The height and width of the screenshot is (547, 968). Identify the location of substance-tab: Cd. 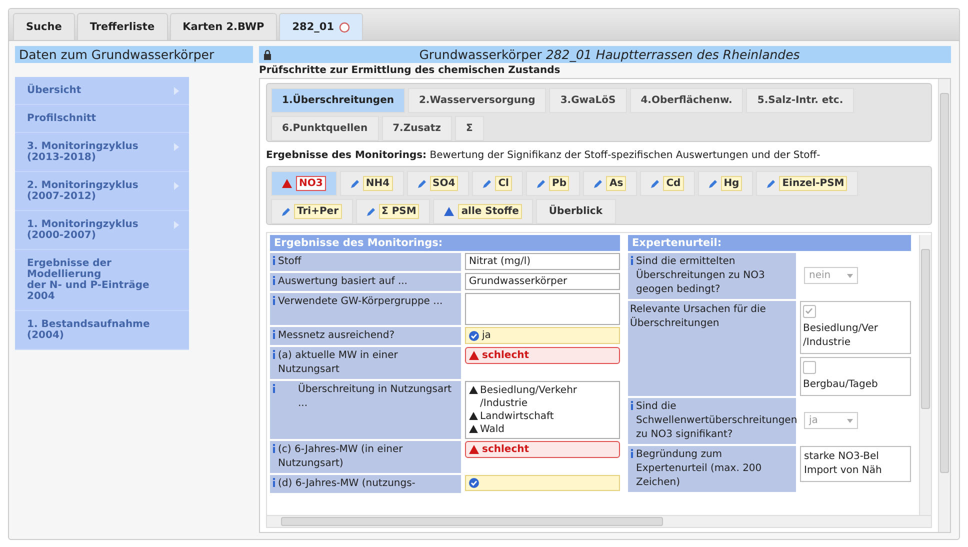
(667, 183).